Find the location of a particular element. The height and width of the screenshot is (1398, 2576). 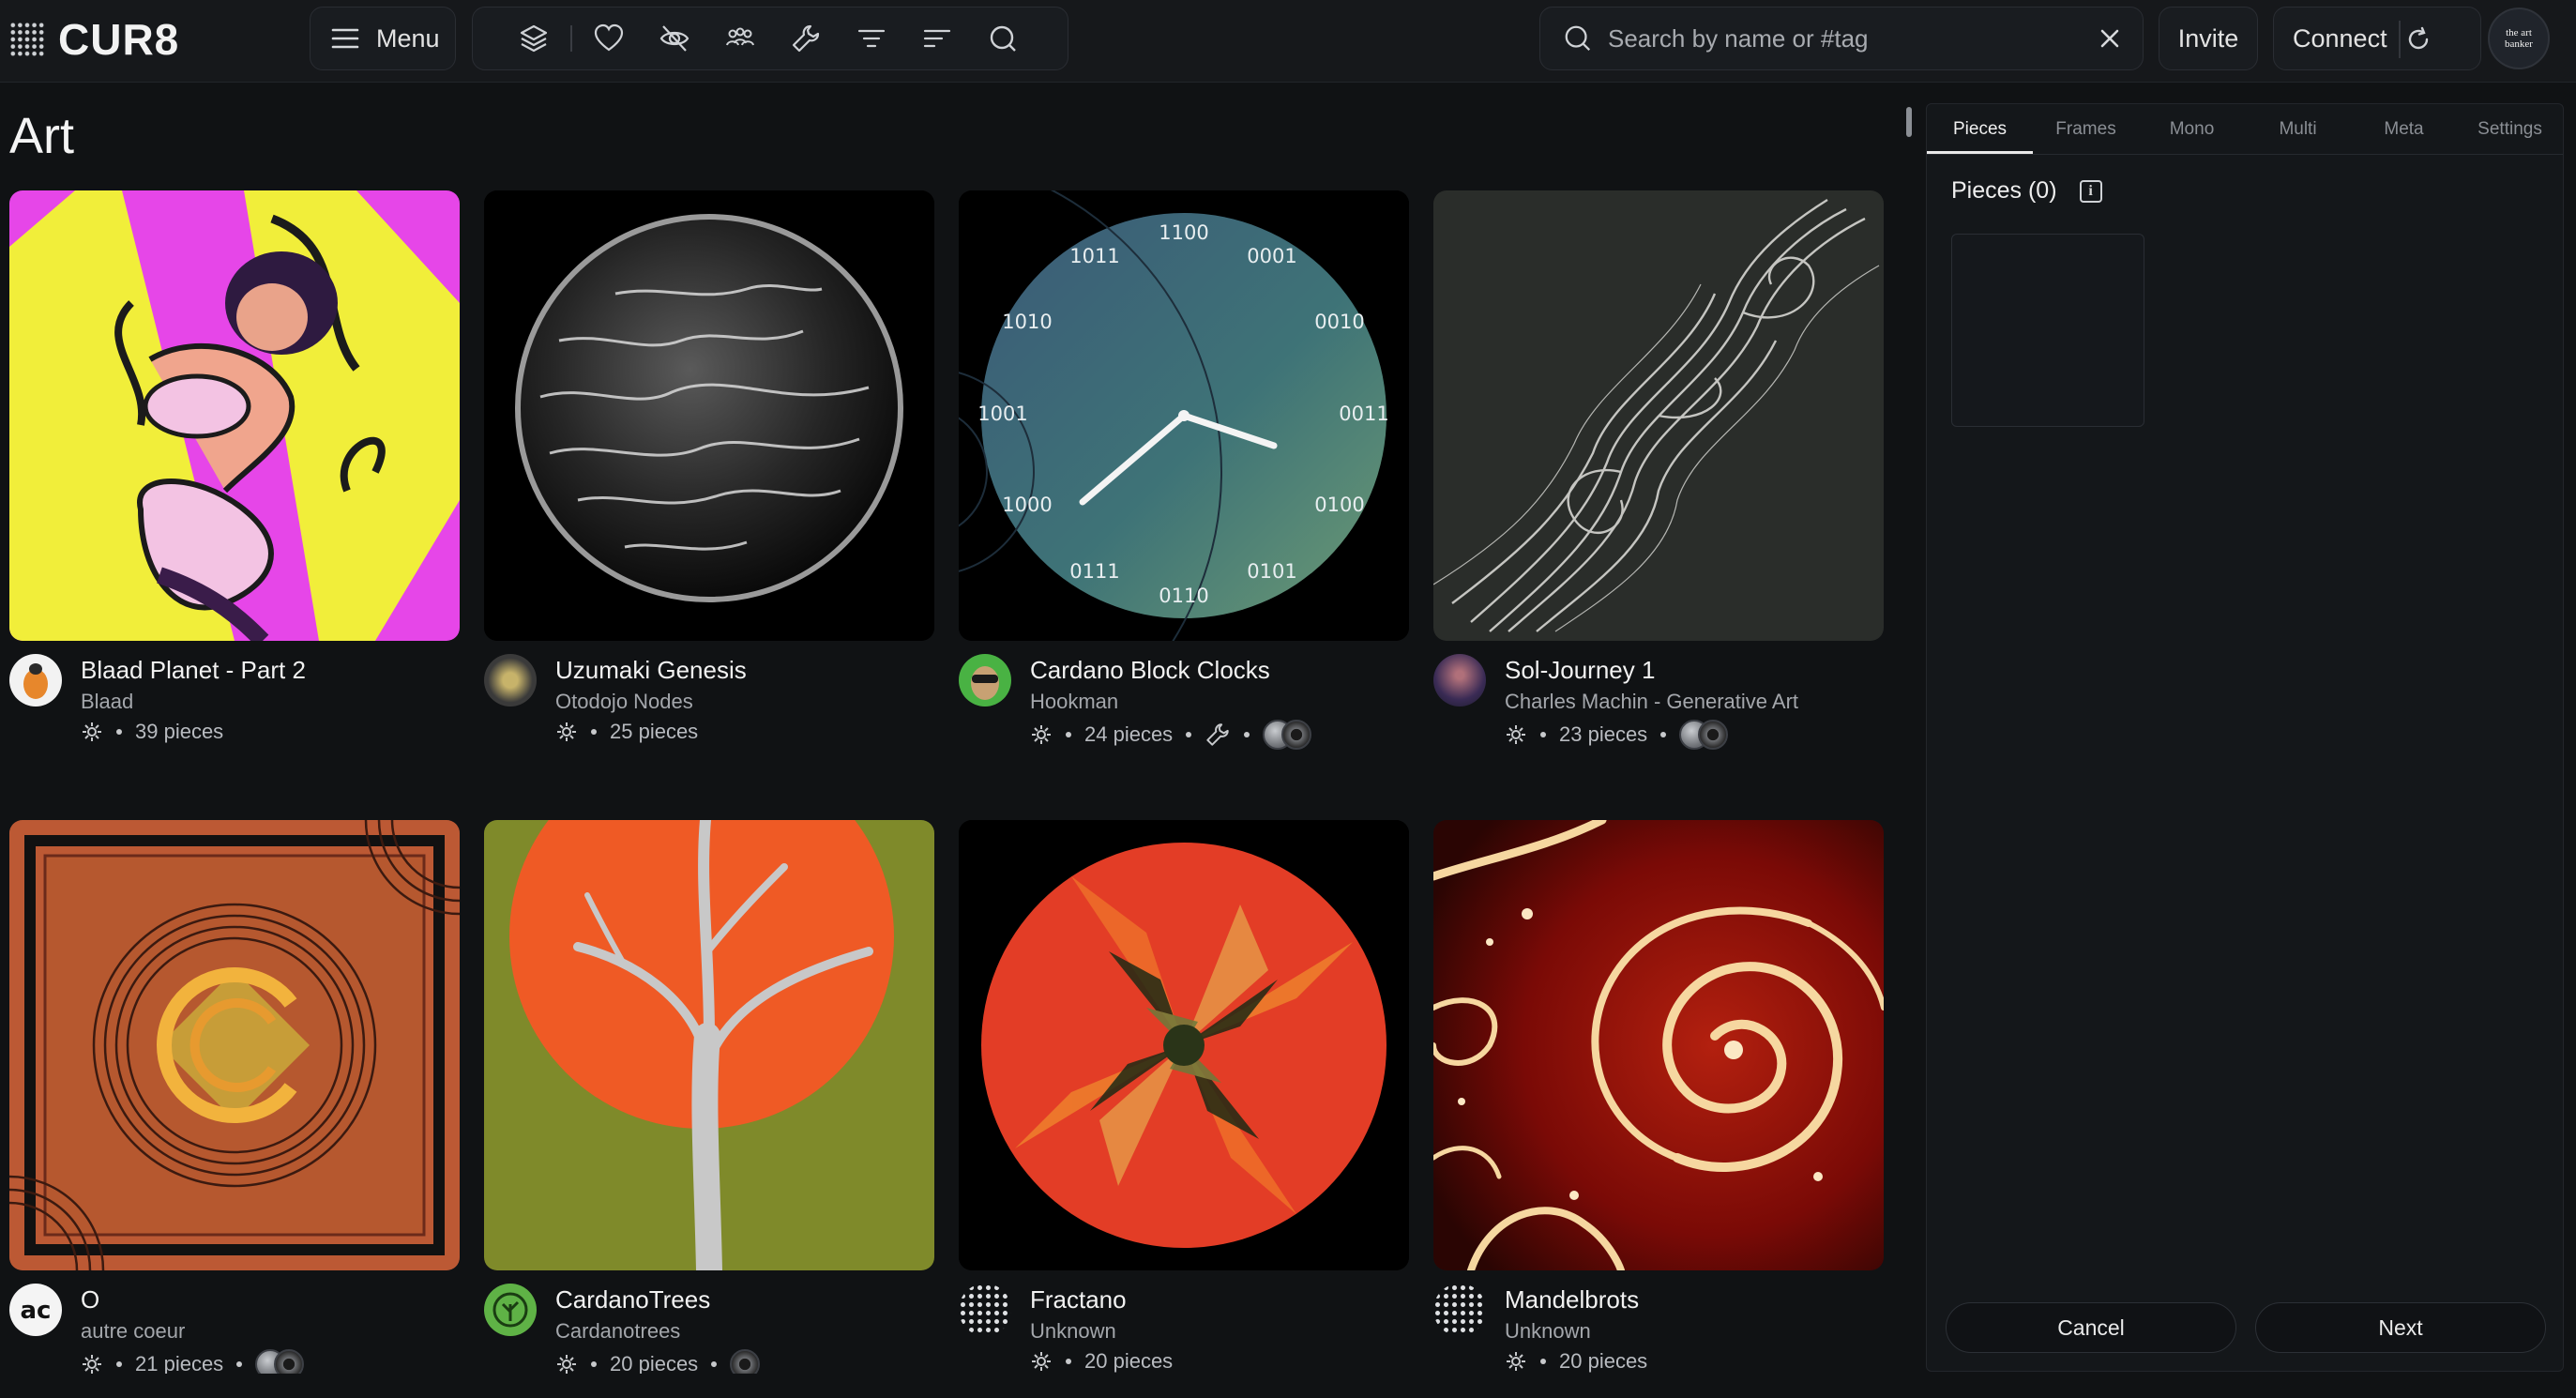

sort-button is located at coordinates (937, 38).